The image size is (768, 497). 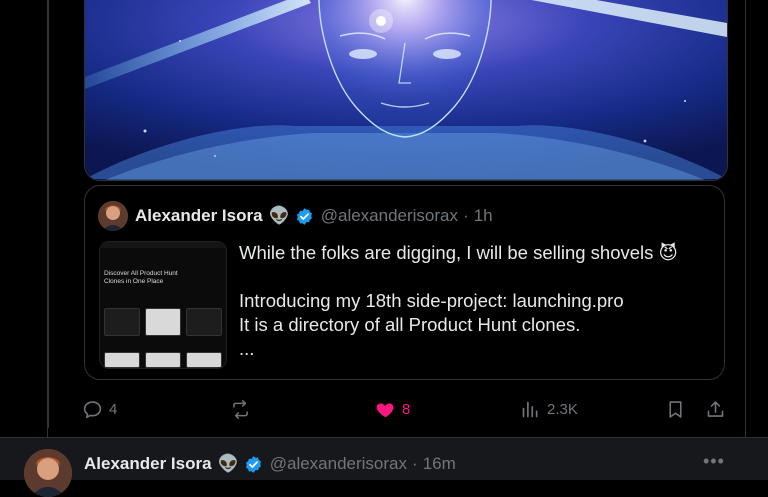 I want to click on like-count: 8, so click(x=406, y=409).